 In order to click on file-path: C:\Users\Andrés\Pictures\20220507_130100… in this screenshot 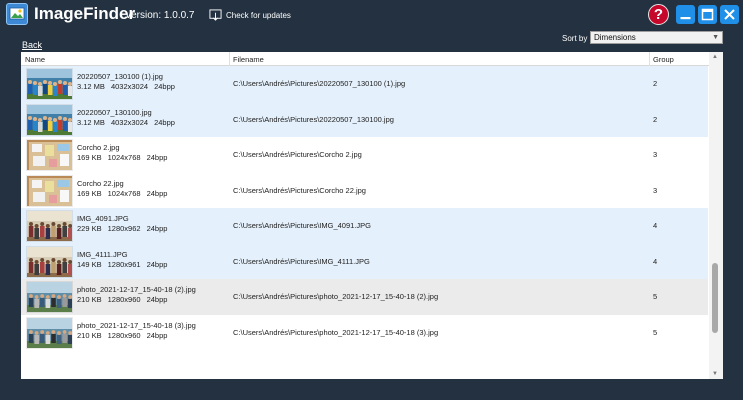, I will do `click(313, 119)`.